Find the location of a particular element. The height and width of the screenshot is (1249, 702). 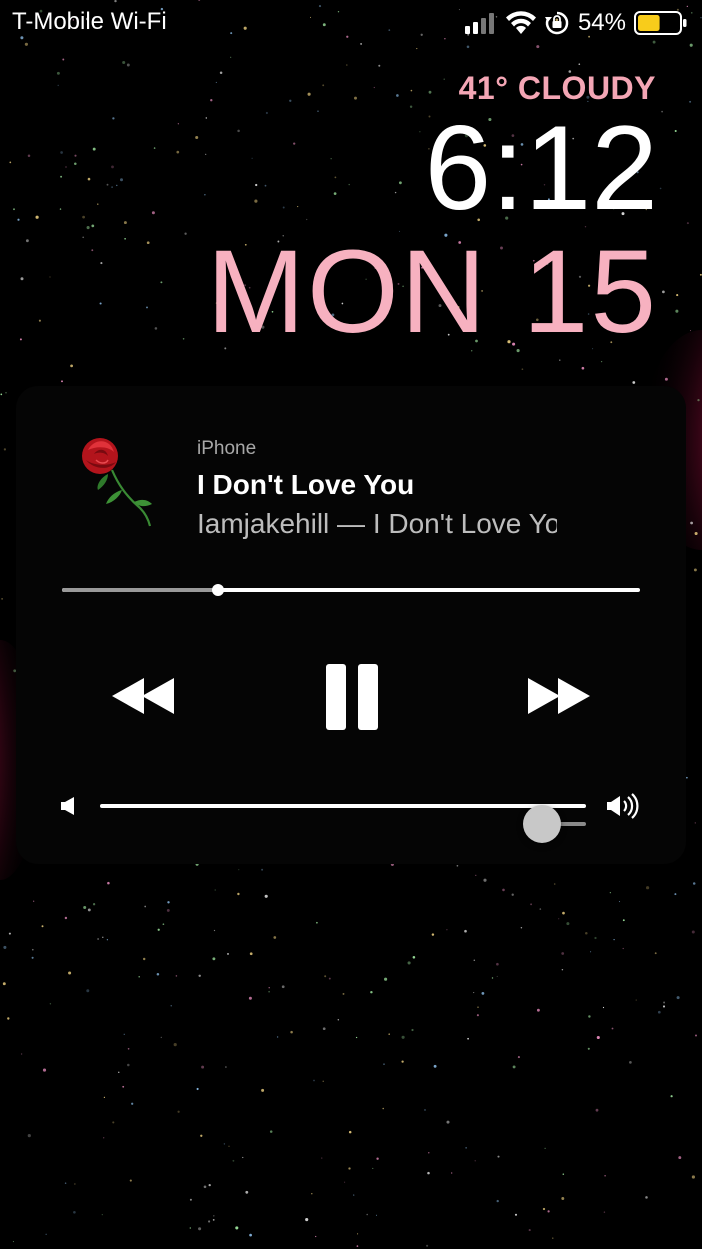

volume-thumb is located at coordinates (542, 824).